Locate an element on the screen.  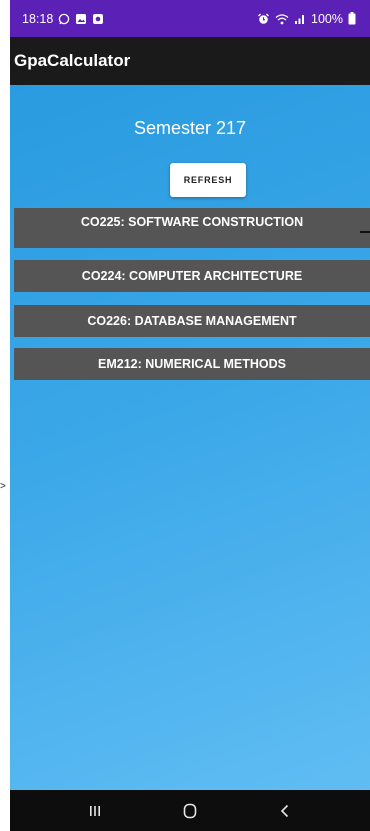
course-label: EM212: NUMERICAL METHODS is located at coordinates (192, 364).